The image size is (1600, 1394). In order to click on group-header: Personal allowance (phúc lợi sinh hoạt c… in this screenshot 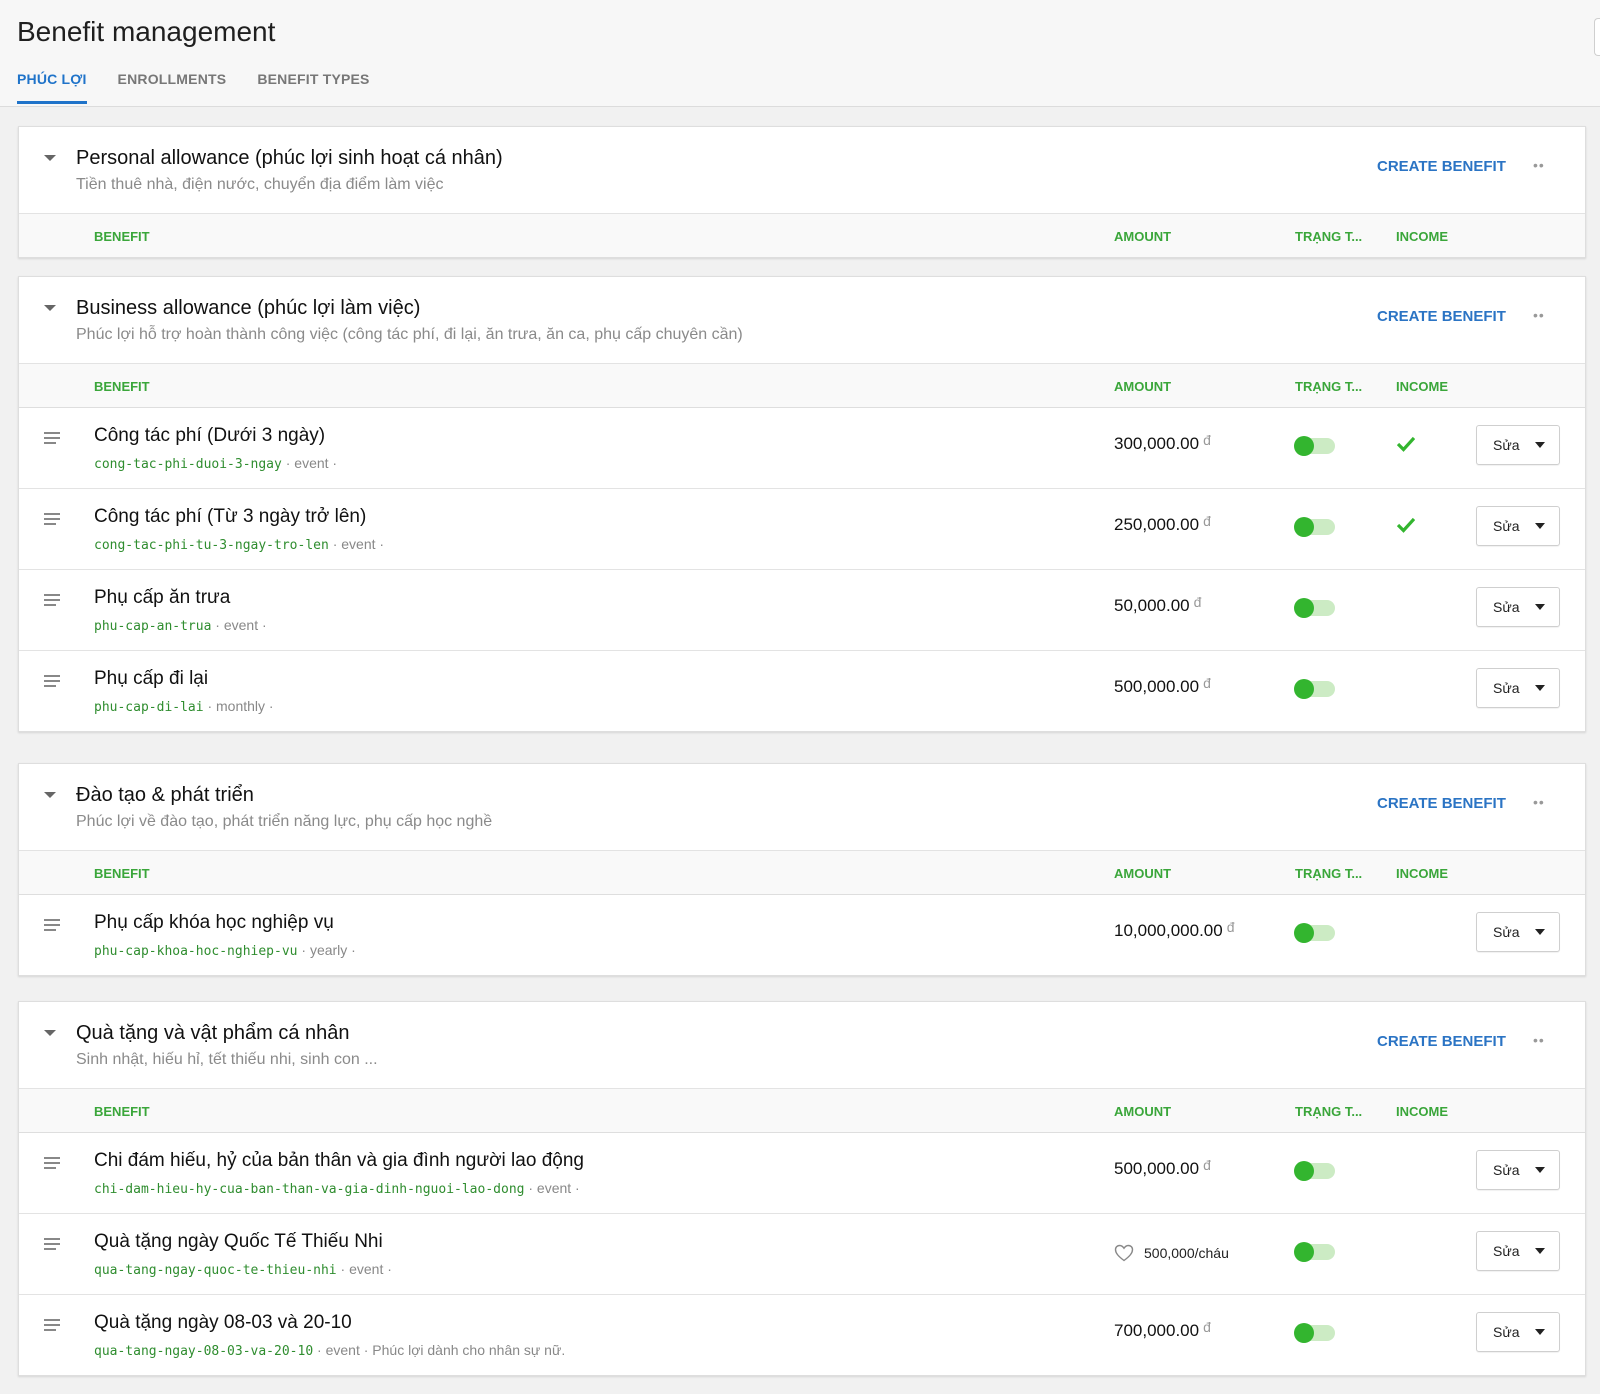, I will do `click(802, 170)`.